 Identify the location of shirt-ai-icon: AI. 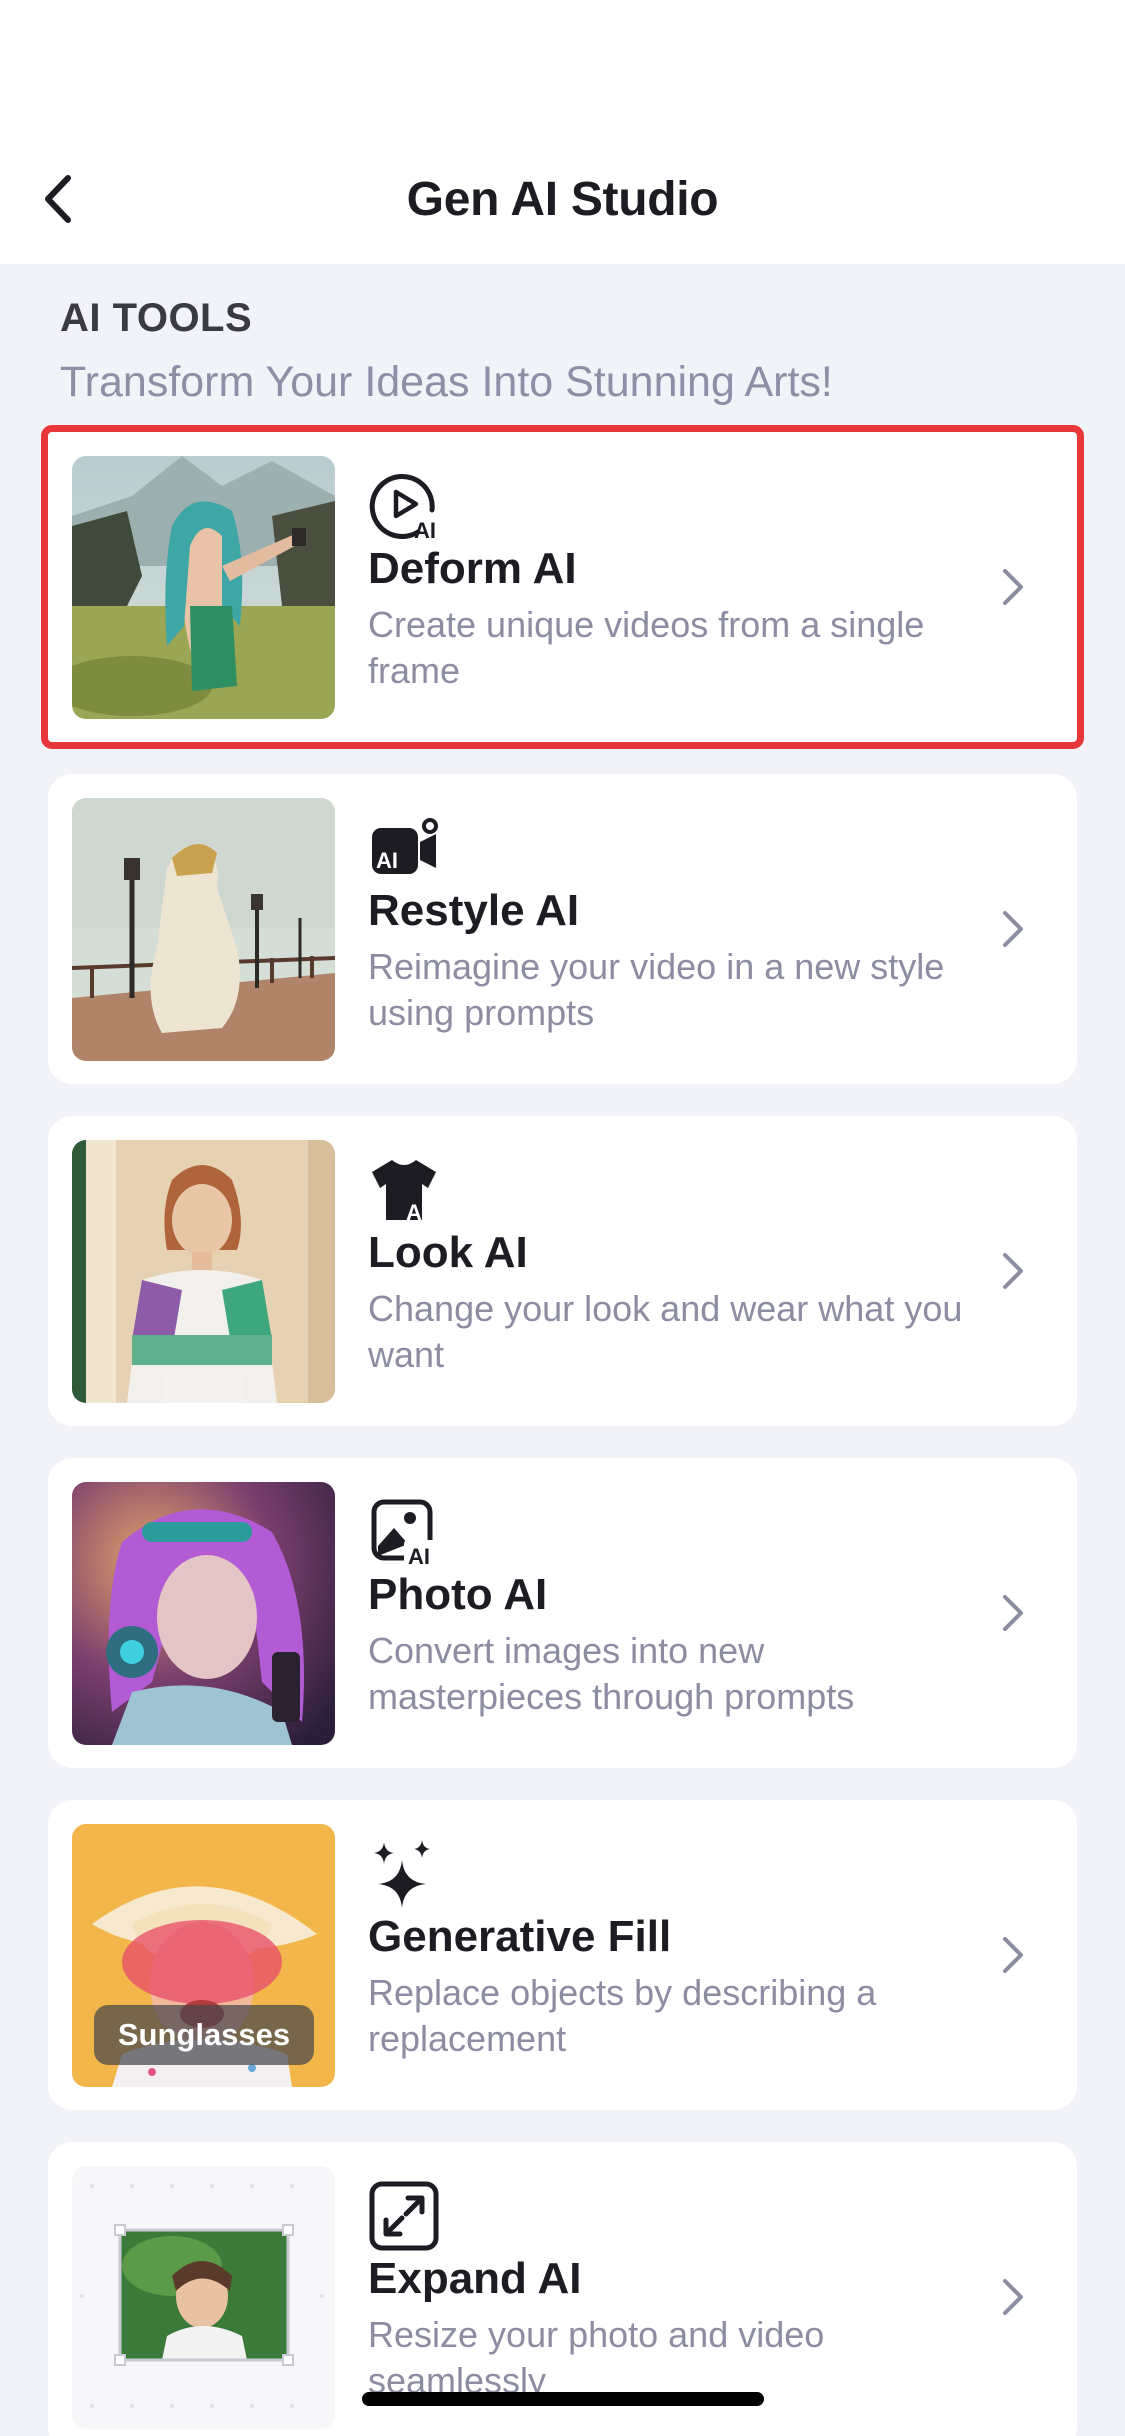
(404, 1192).